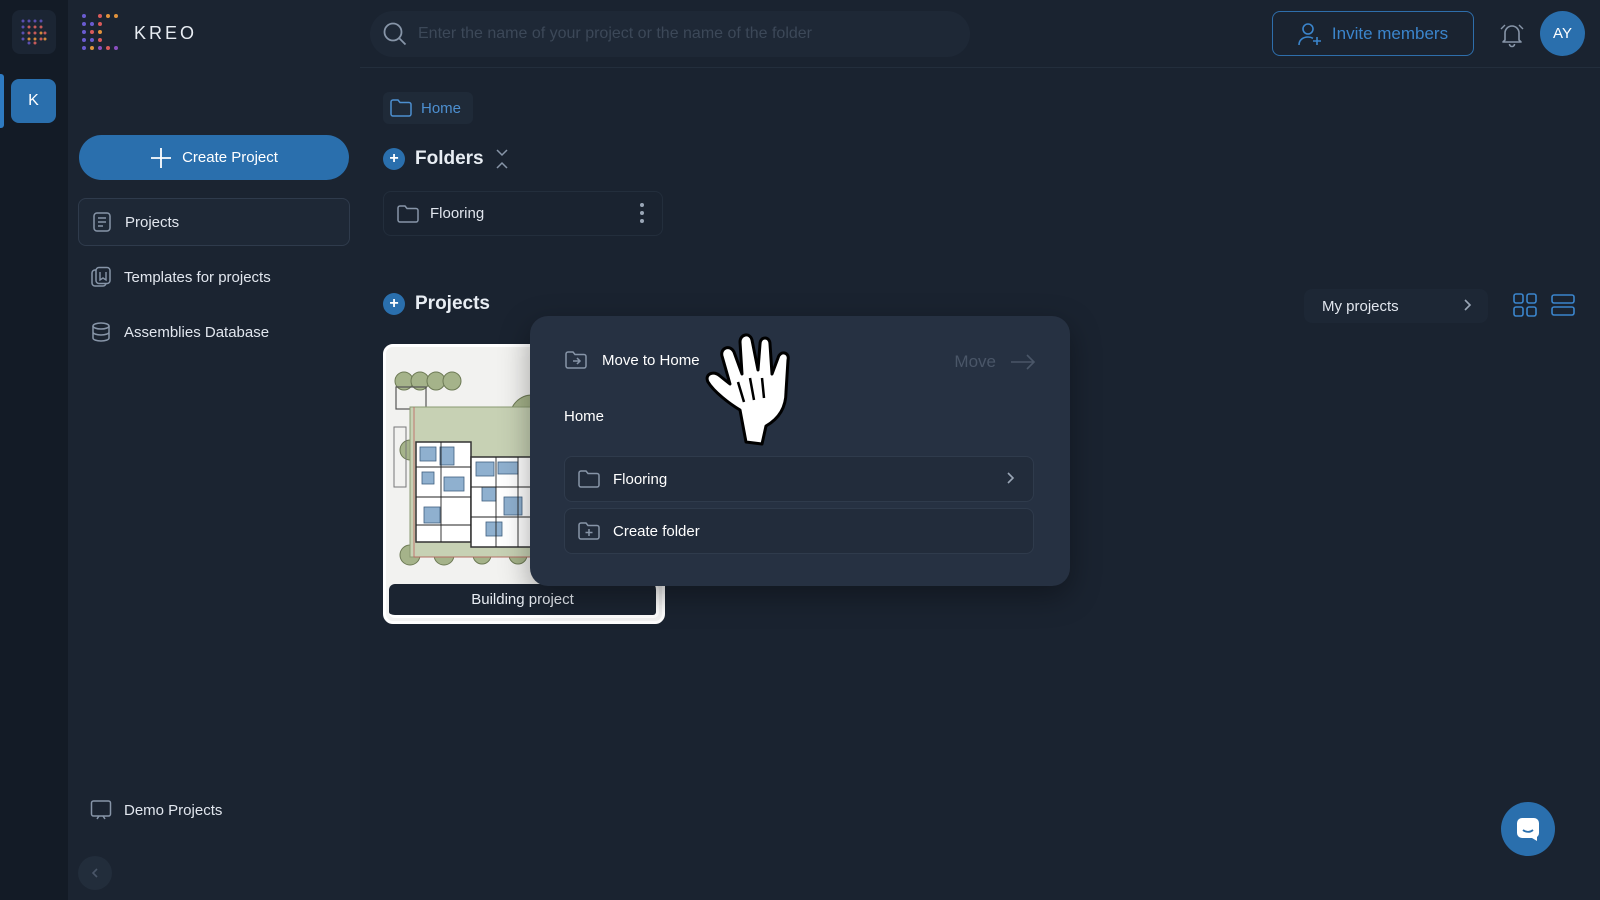 This screenshot has height=900, width=1600. Describe the element at coordinates (1360, 306) in the screenshot. I see `projects-filter-label: My projects` at that location.